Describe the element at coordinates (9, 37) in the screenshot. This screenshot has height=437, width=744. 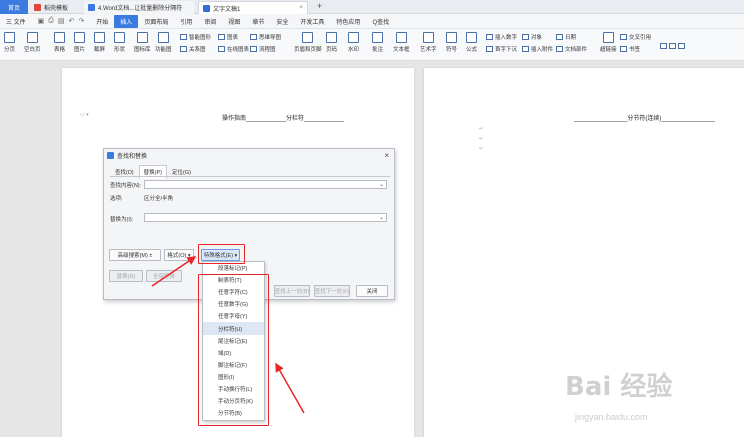
I see `page-break-icon` at that location.